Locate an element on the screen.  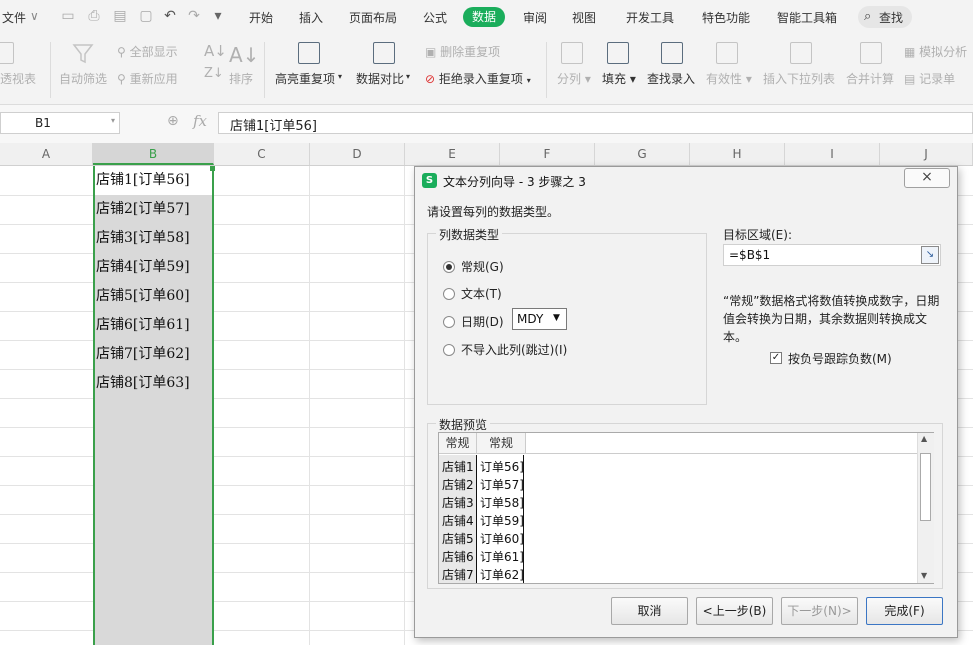
column-header-i: I is located at coordinates (832, 154).